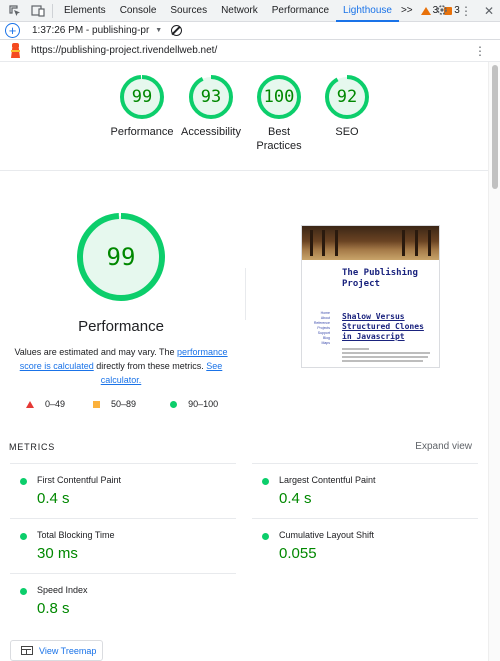  Describe the element at coordinates (367, 11) in the screenshot. I see `tab-lighthouse: Lighthouse` at that location.